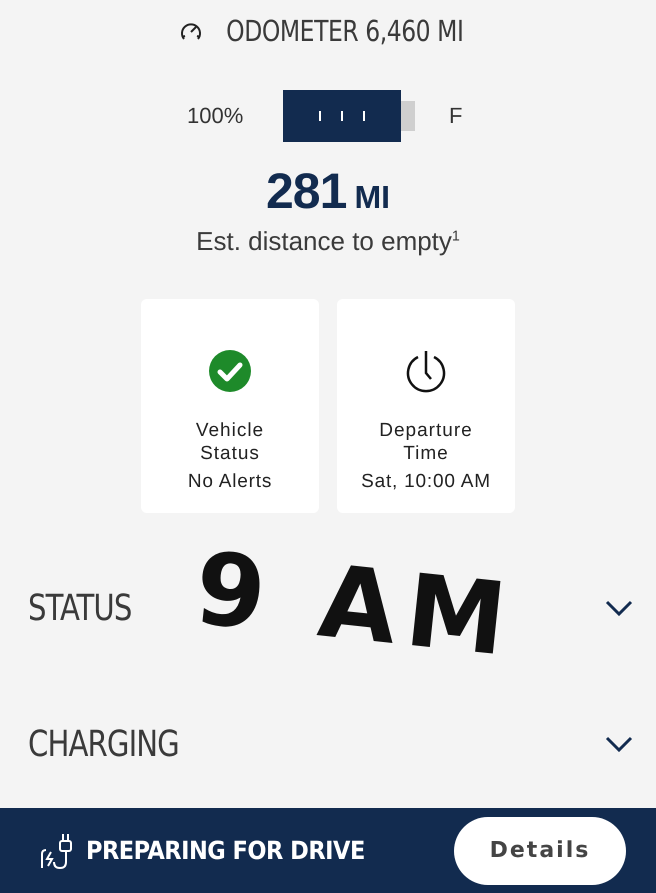  I want to click on status-card: Departure Time Sat, 10:00 AM, so click(426, 406).